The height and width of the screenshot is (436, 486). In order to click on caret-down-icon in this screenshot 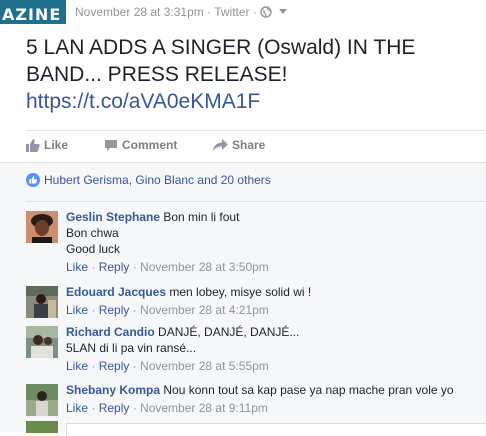, I will do `click(282, 11)`.